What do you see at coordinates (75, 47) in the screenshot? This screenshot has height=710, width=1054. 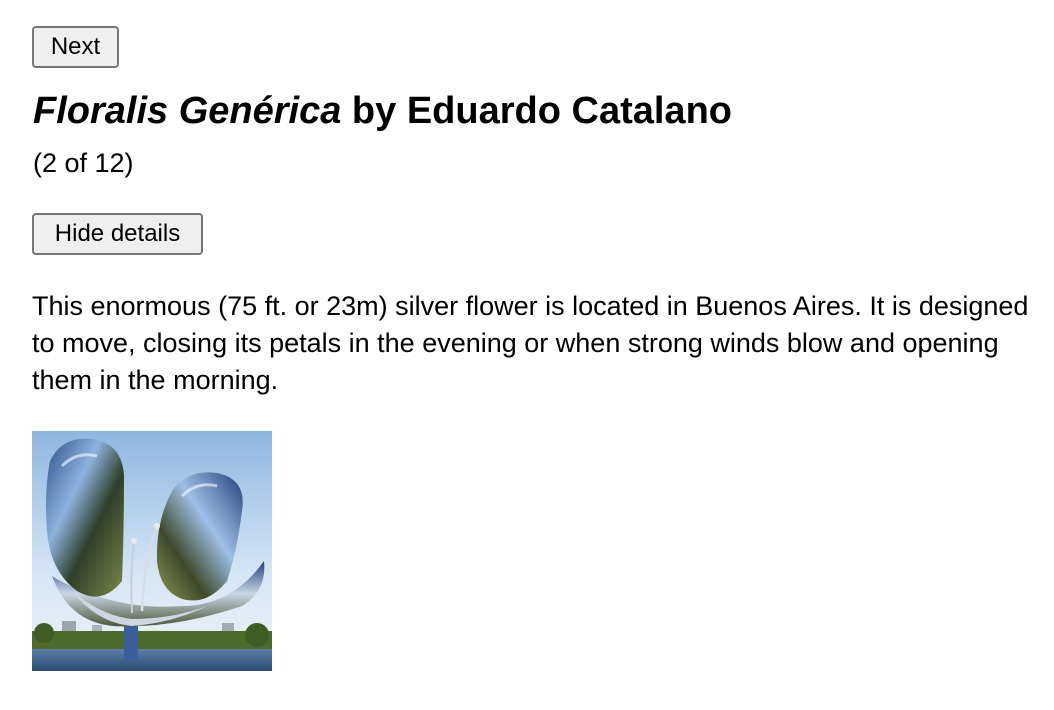 I see `next-button: Next` at bounding box center [75, 47].